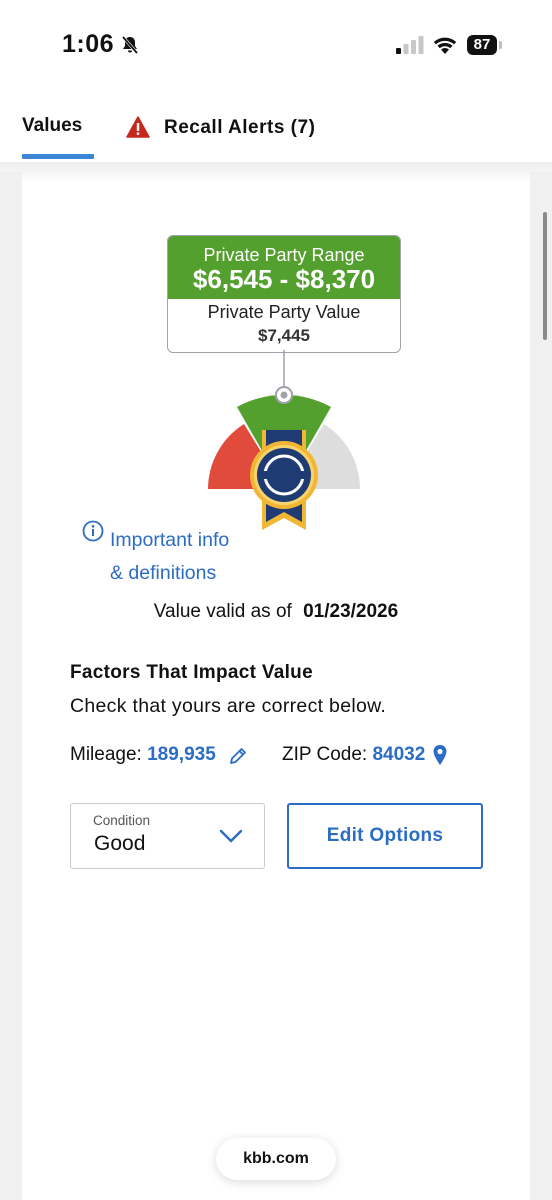 The width and height of the screenshot is (552, 1200). I want to click on important-info-link: Important info & definitions, so click(200, 557).